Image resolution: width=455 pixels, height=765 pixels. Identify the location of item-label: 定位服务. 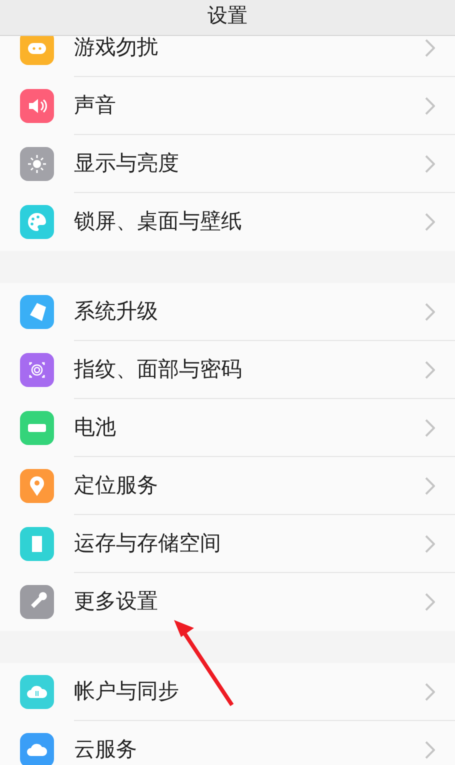
(116, 485).